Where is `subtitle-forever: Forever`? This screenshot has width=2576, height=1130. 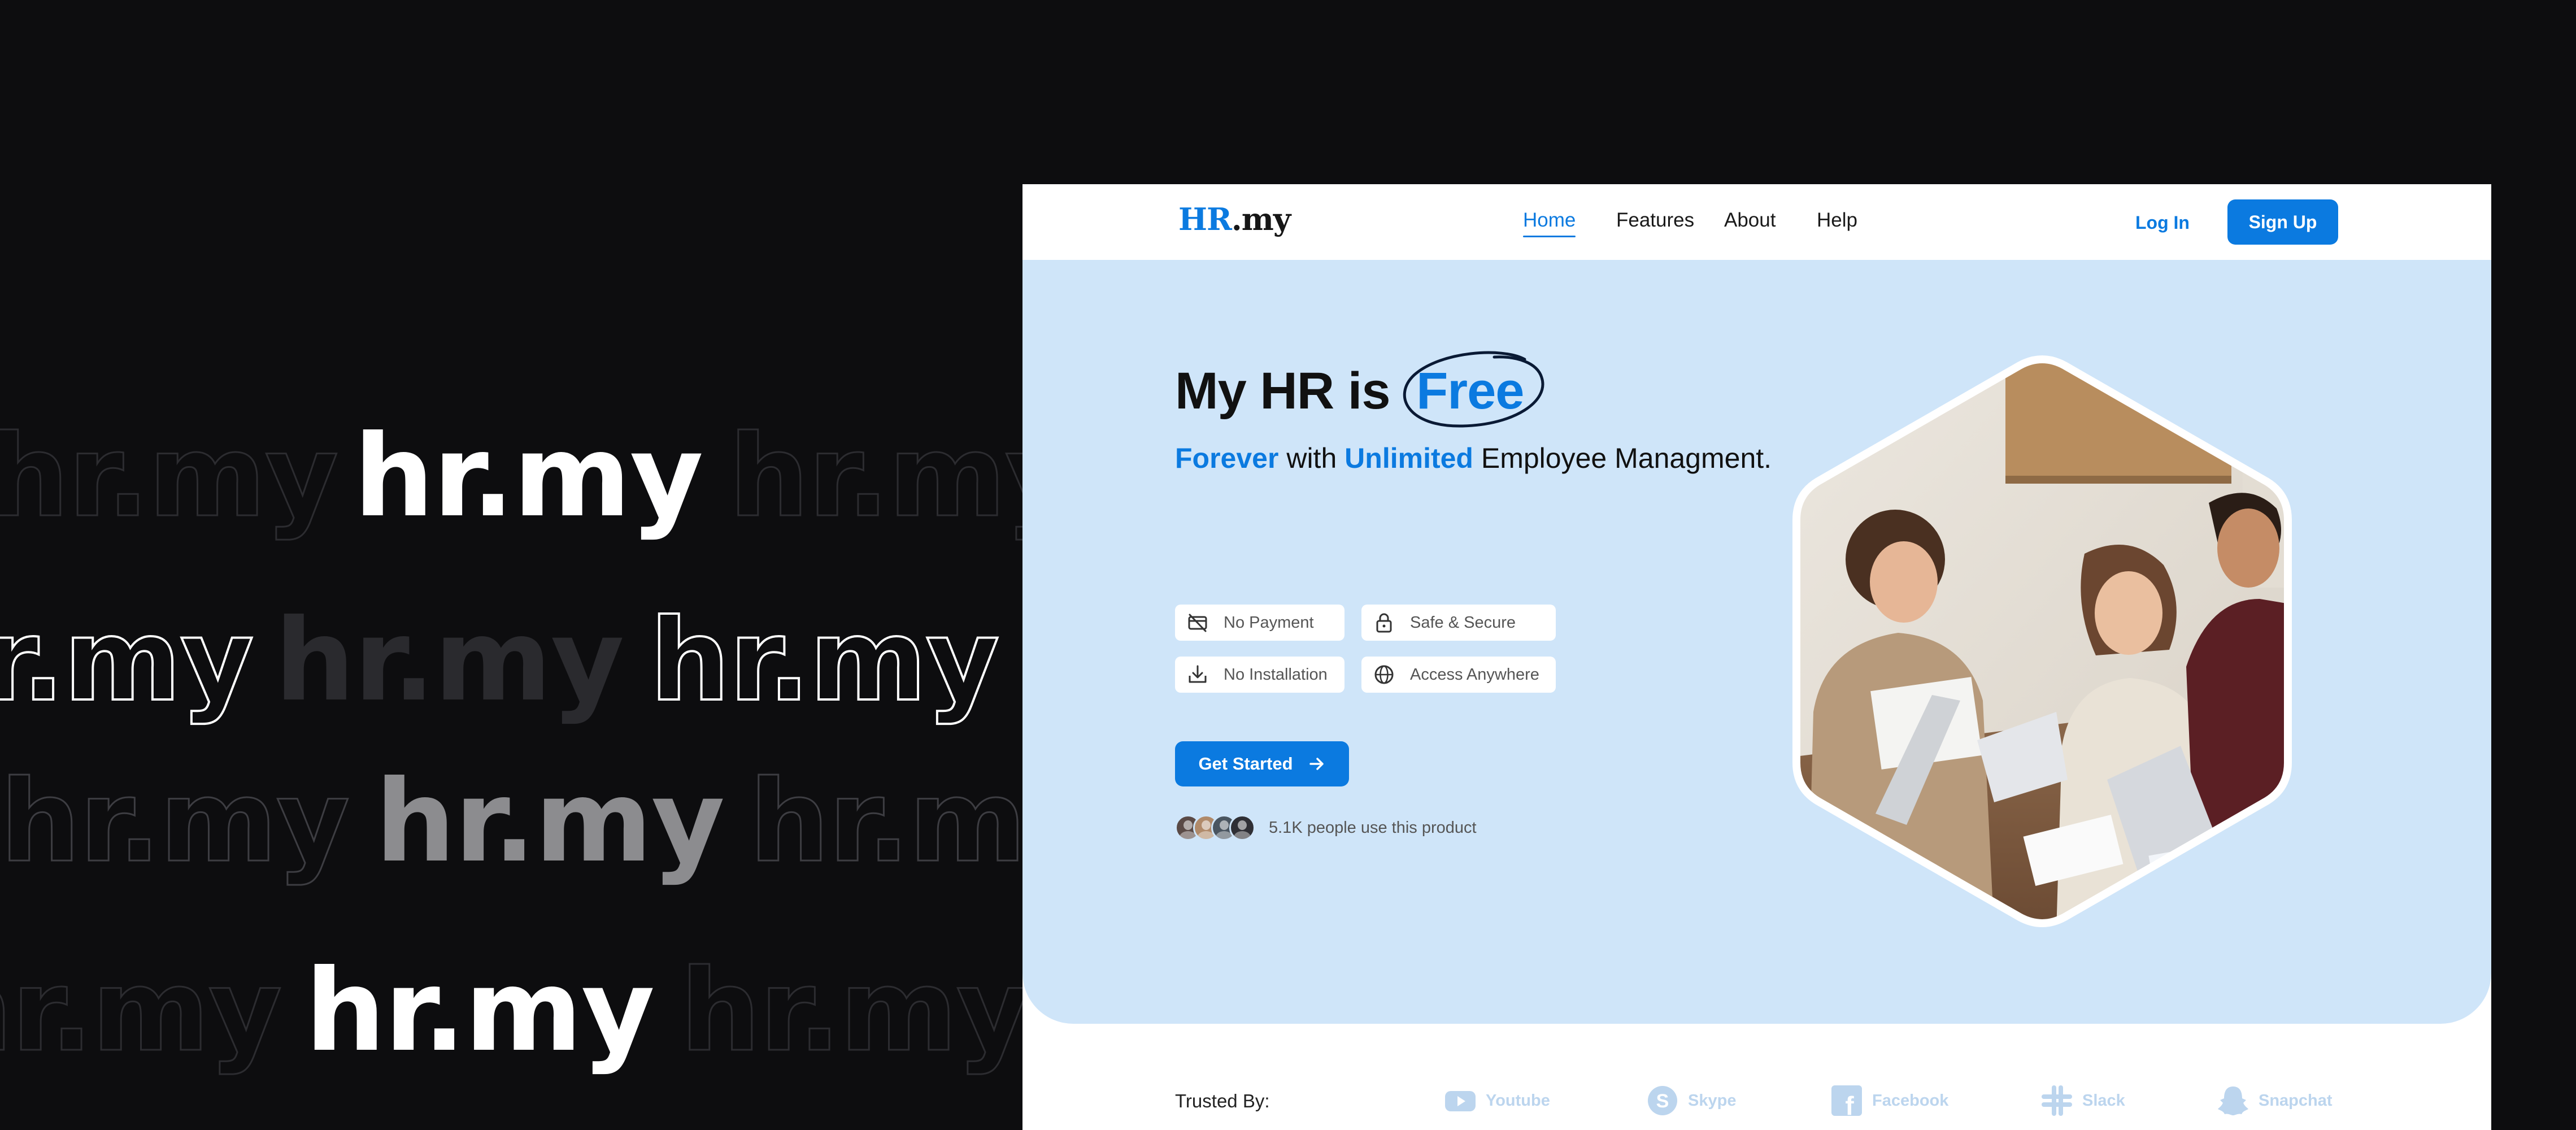 subtitle-forever: Forever is located at coordinates (1227, 458).